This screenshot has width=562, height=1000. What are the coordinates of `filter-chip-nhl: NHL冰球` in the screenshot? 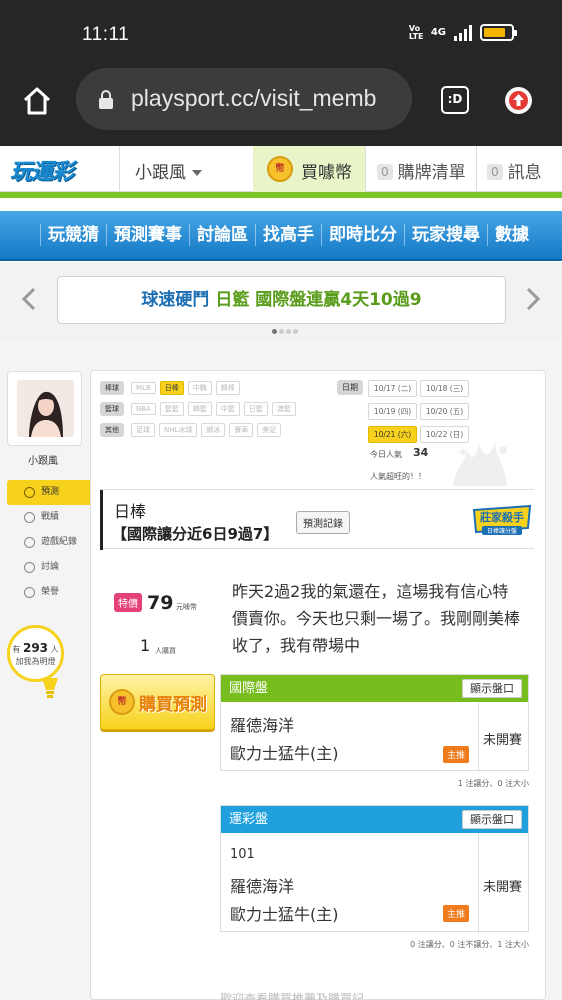 It's located at (178, 430).